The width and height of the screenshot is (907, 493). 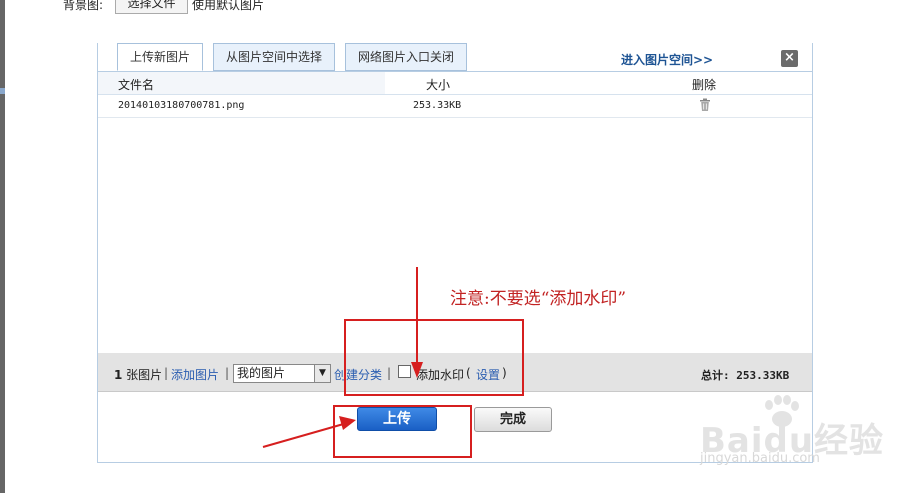 I want to click on file-size: 253.33KB, so click(x=437, y=105).